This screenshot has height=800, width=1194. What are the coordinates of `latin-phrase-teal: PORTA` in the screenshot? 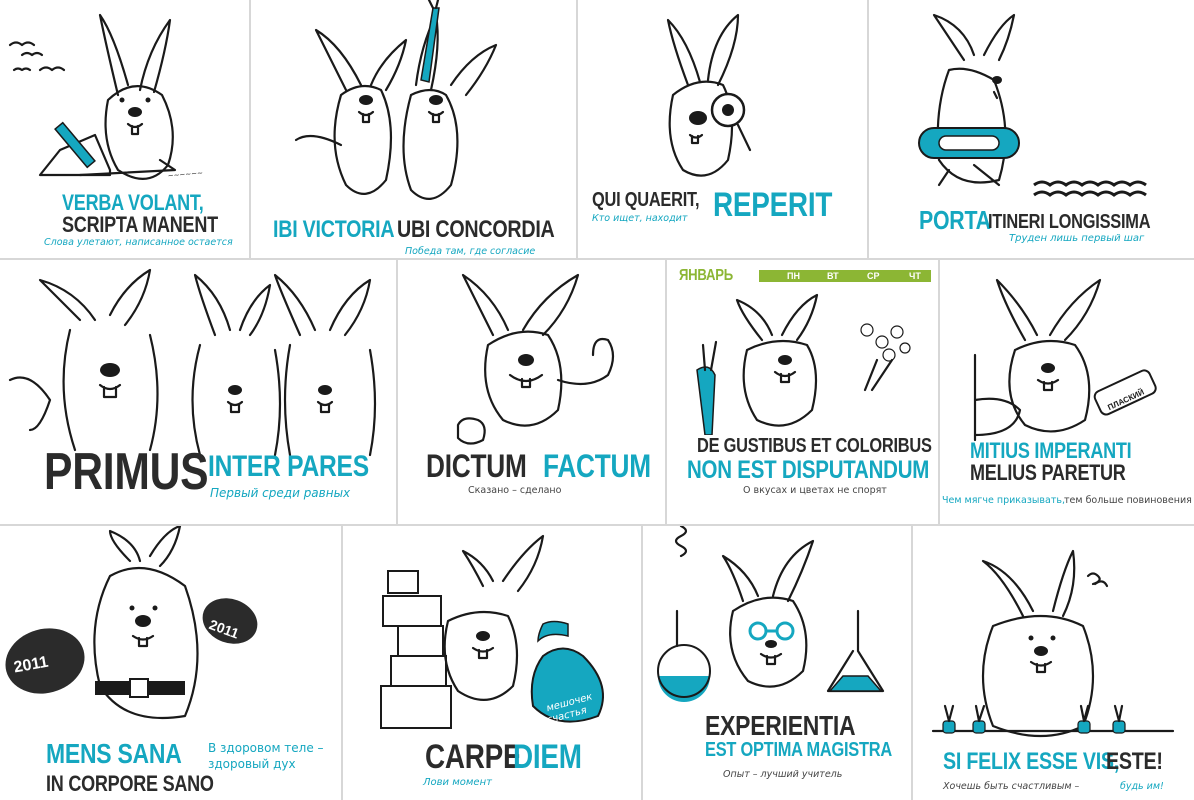 It's located at (955, 220).